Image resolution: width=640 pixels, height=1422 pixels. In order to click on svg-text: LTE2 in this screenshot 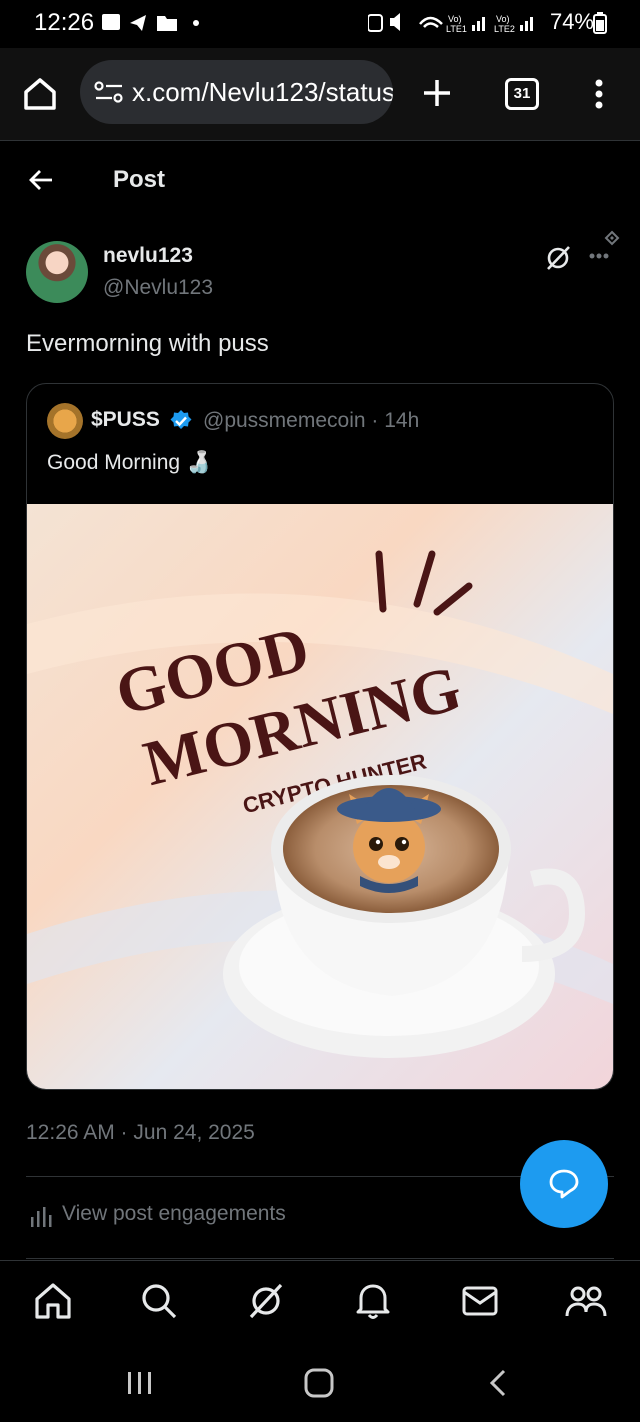, I will do `click(504, 29)`.